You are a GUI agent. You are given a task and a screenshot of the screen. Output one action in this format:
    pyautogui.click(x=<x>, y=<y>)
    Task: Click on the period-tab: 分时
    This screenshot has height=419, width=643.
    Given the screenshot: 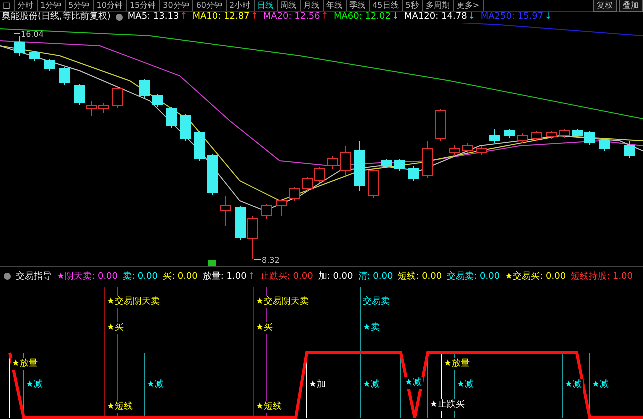 What is the action you would take?
    pyautogui.click(x=26, y=5)
    